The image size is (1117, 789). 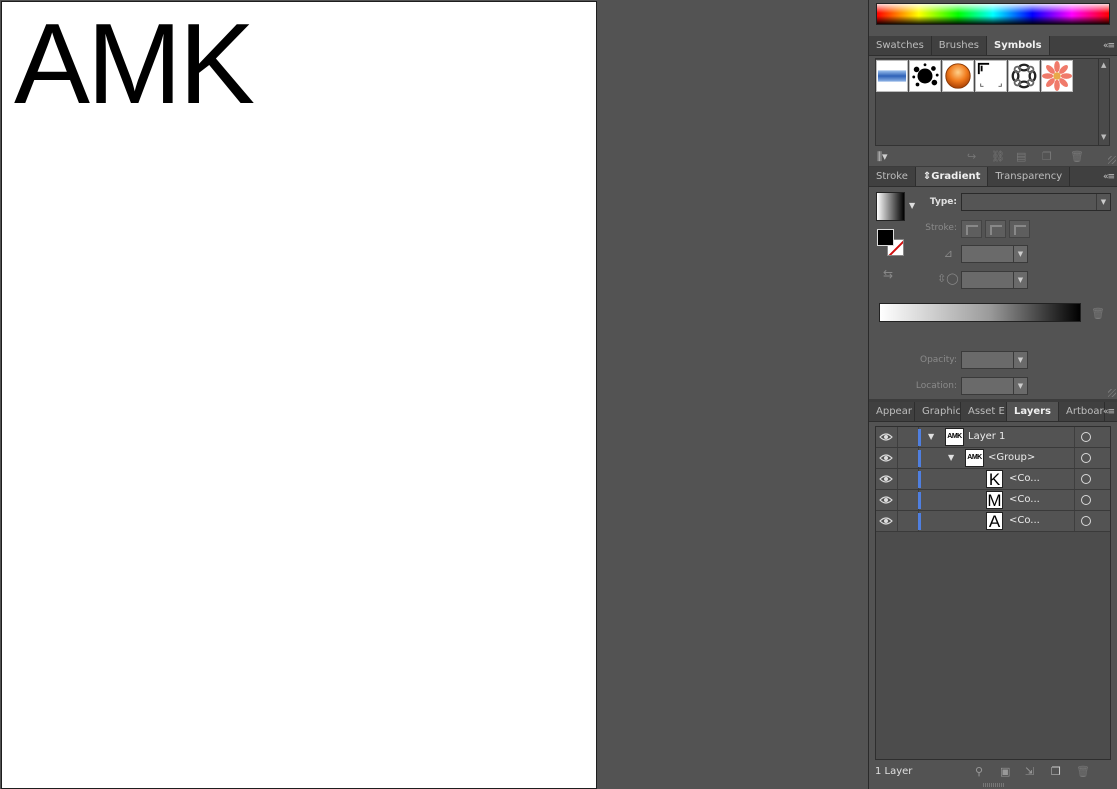 What do you see at coordinates (979, 771) in the screenshot?
I see `locate-object-icon: ⚲` at bounding box center [979, 771].